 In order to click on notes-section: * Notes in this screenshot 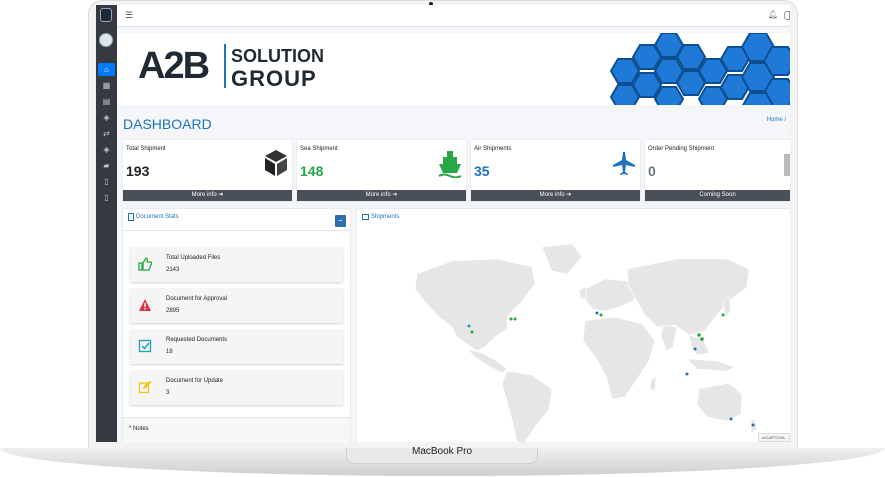, I will do `click(236, 429)`.